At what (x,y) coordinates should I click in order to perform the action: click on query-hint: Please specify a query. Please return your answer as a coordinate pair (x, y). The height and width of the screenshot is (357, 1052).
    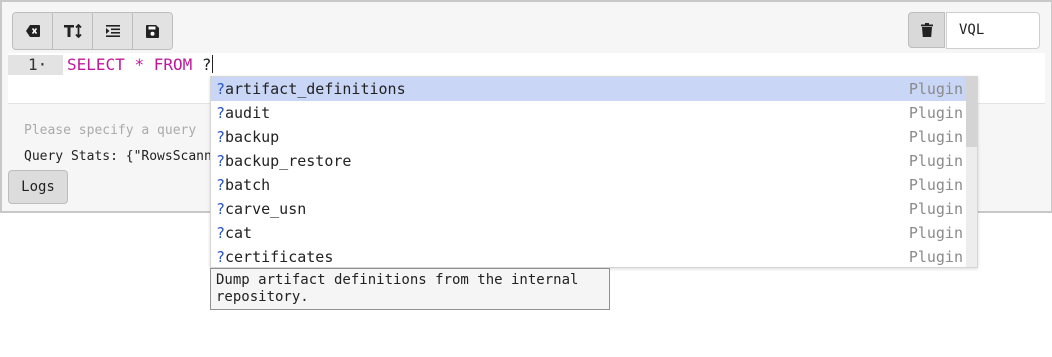
    Looking at the image, I should click on (110, 130).